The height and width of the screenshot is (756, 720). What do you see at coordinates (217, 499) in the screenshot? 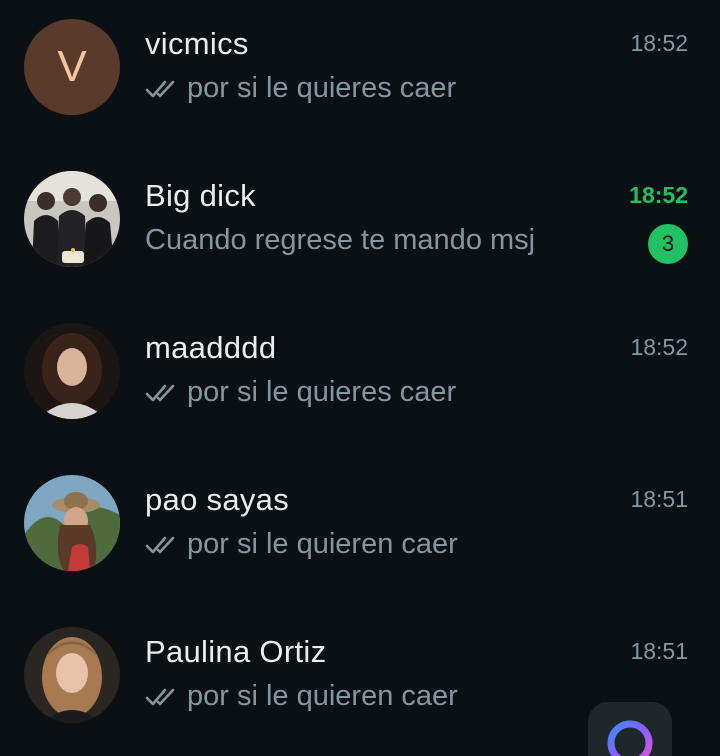
I see `chat-name: pao sayas` at bounding box center [217, 499].